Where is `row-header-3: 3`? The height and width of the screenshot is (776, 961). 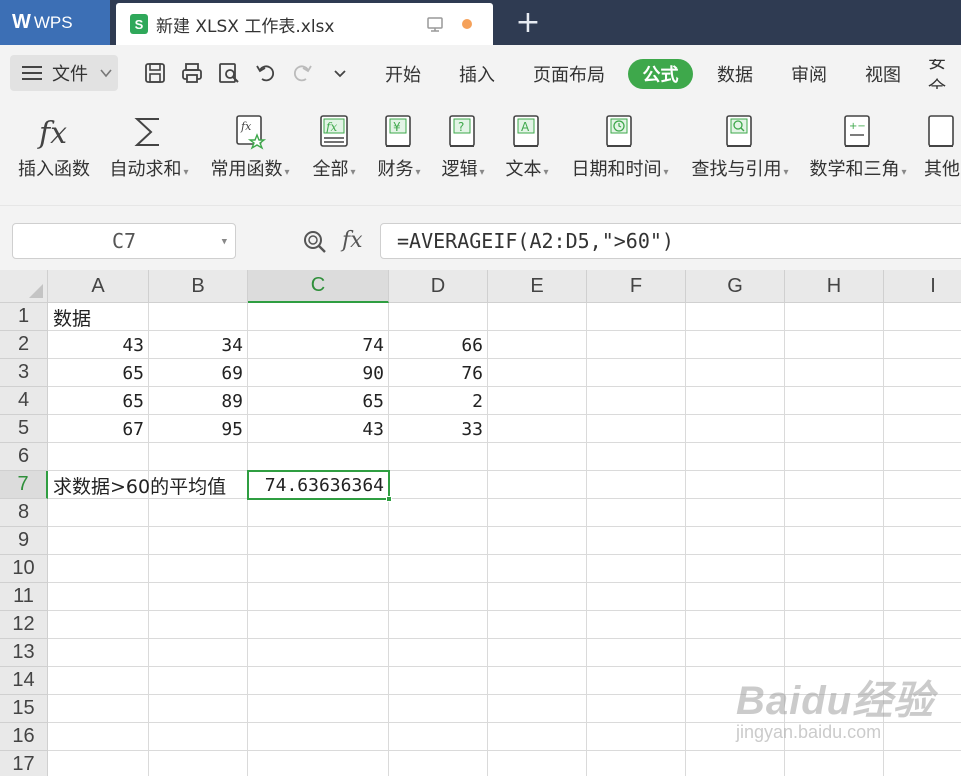
row-header-3: 3 is located at coordinates (24, 373).